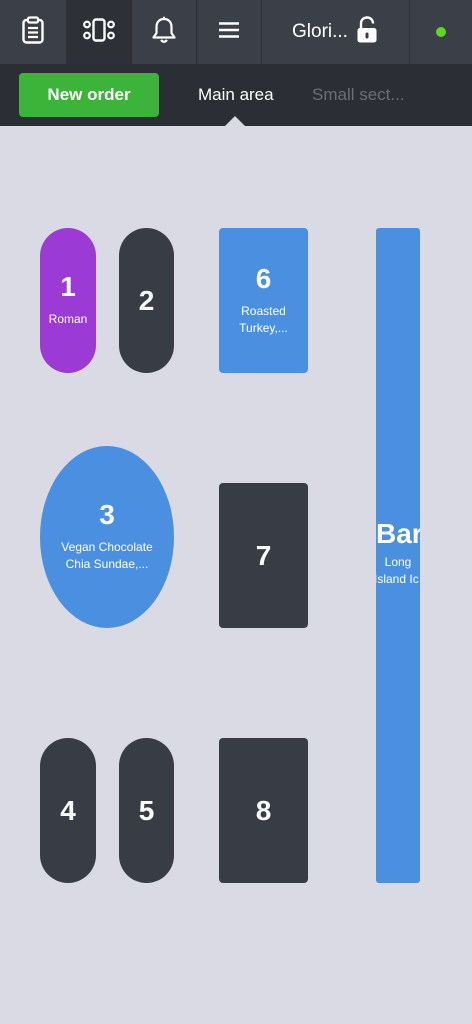  I want to click on active-tab-indicator, so click(235, 121).